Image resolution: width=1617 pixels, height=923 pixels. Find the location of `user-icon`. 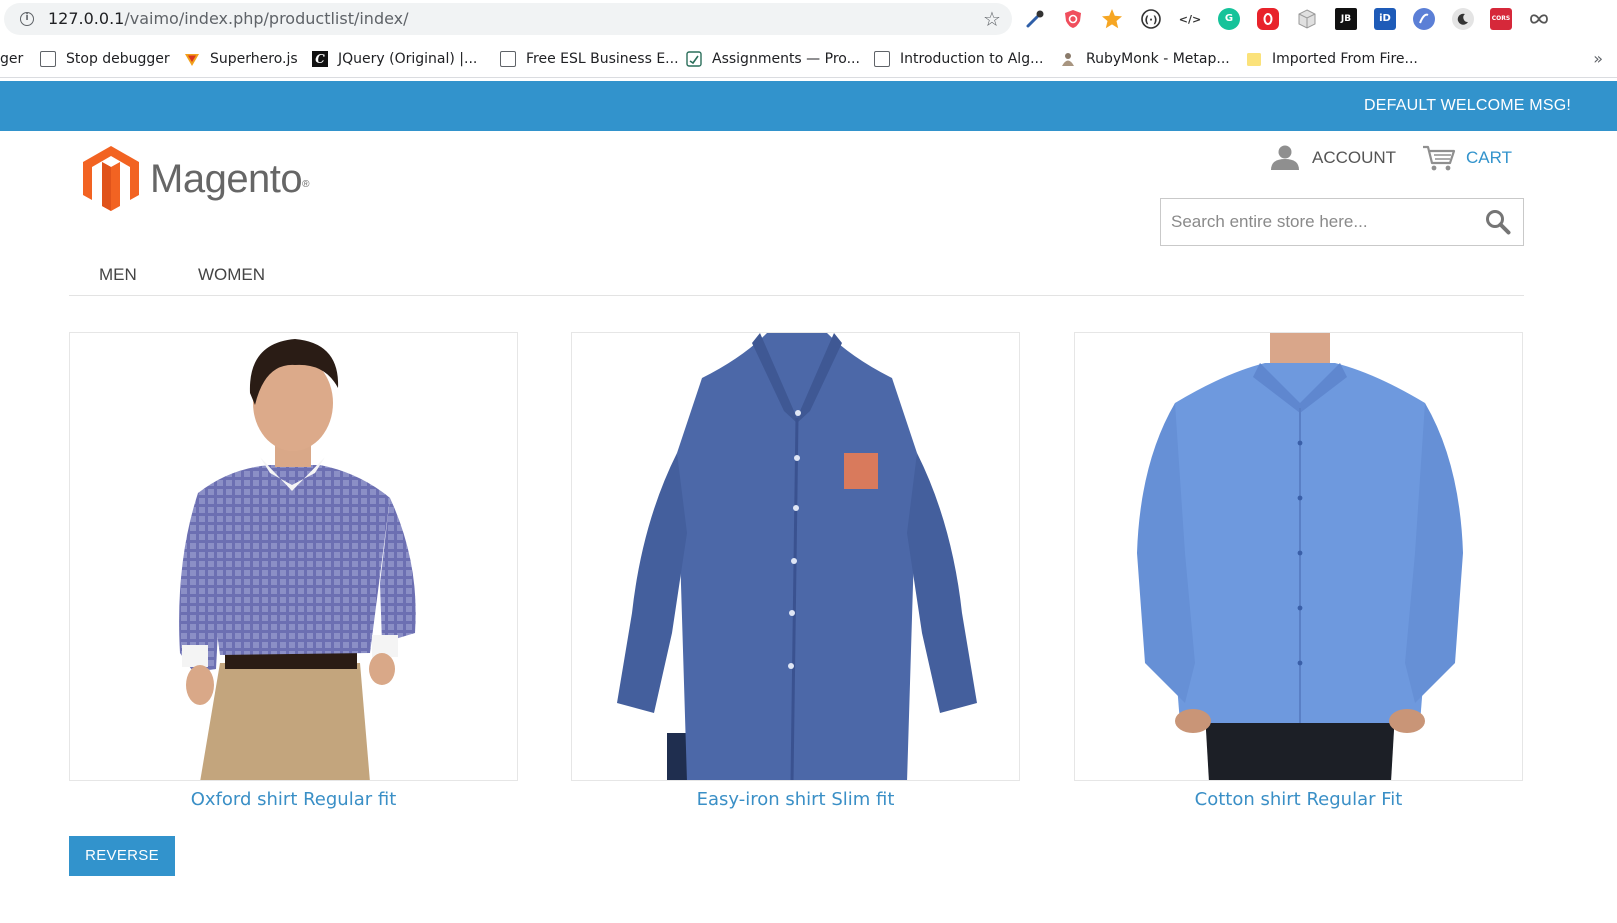

user-icon is located at coordinates (1285, 157).